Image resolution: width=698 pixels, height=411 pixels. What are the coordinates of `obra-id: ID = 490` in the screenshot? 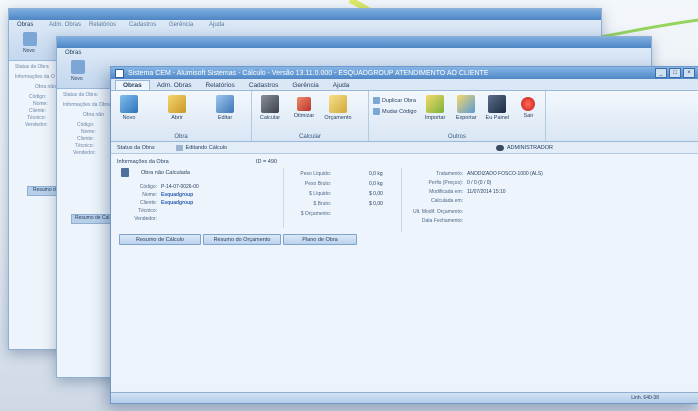 It's located at (266, 162).